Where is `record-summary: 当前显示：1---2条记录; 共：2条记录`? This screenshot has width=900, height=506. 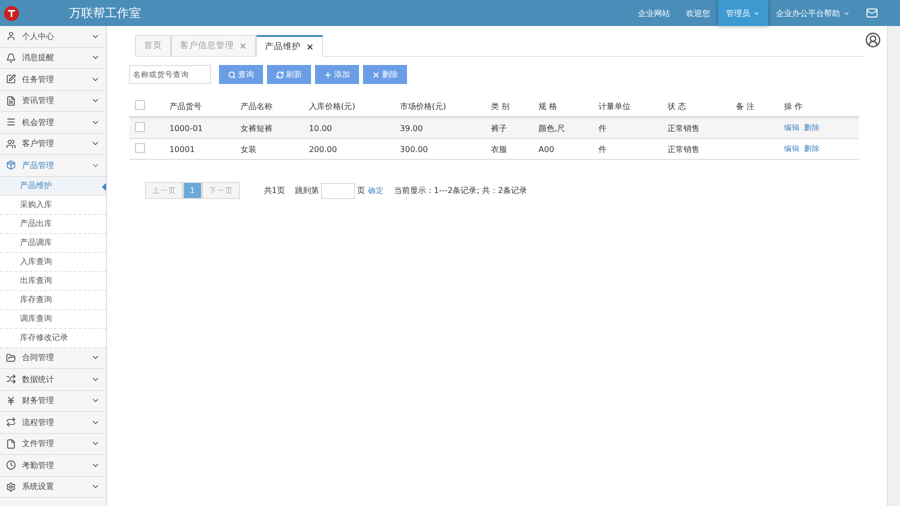
record-summary: 当前显示：1---2条记录; 共：2条记录 is located at coordinates (461, 190).